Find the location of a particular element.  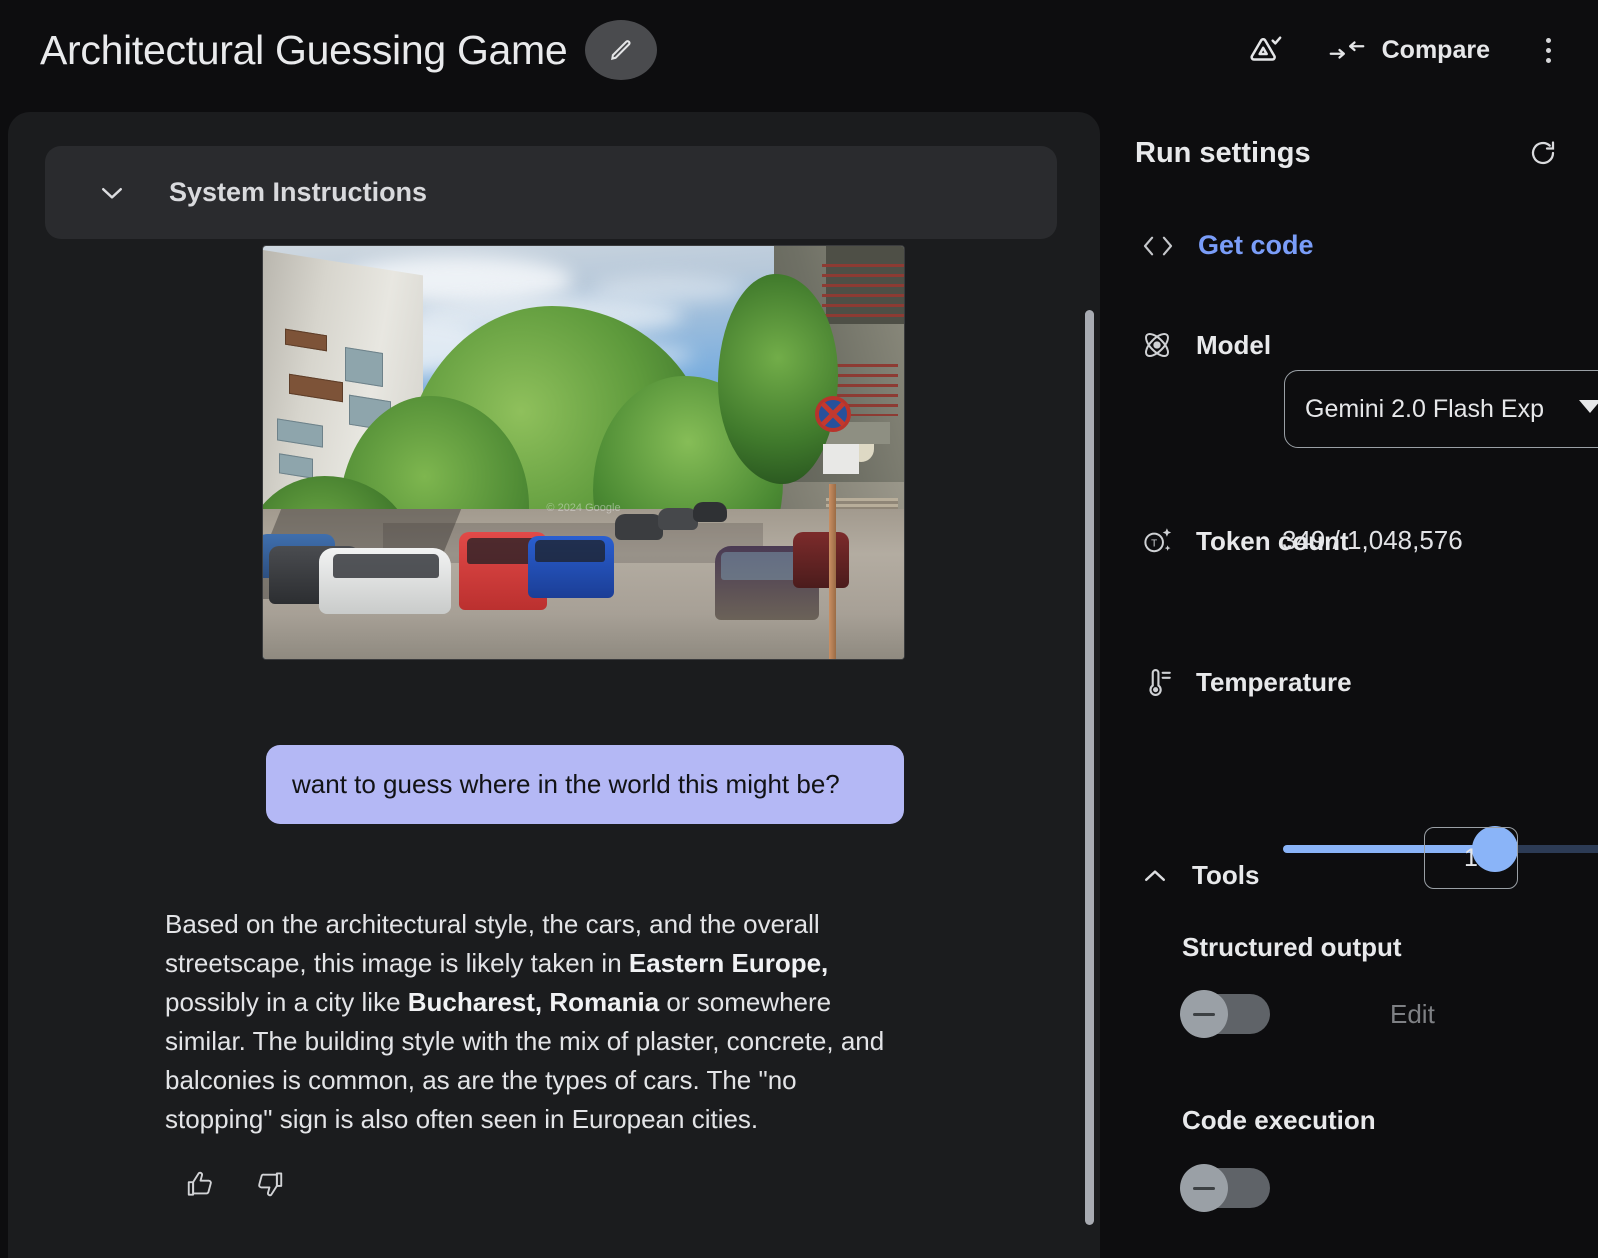

thumb-down-button is located at coordinates (270, 1184).